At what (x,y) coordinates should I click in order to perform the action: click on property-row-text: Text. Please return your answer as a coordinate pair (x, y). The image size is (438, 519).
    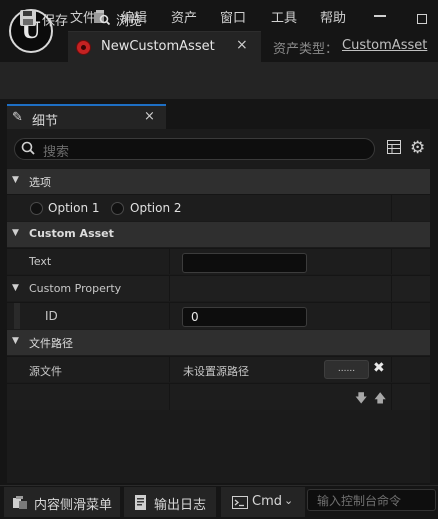
    Looking at the image, I should click on (218, 261).